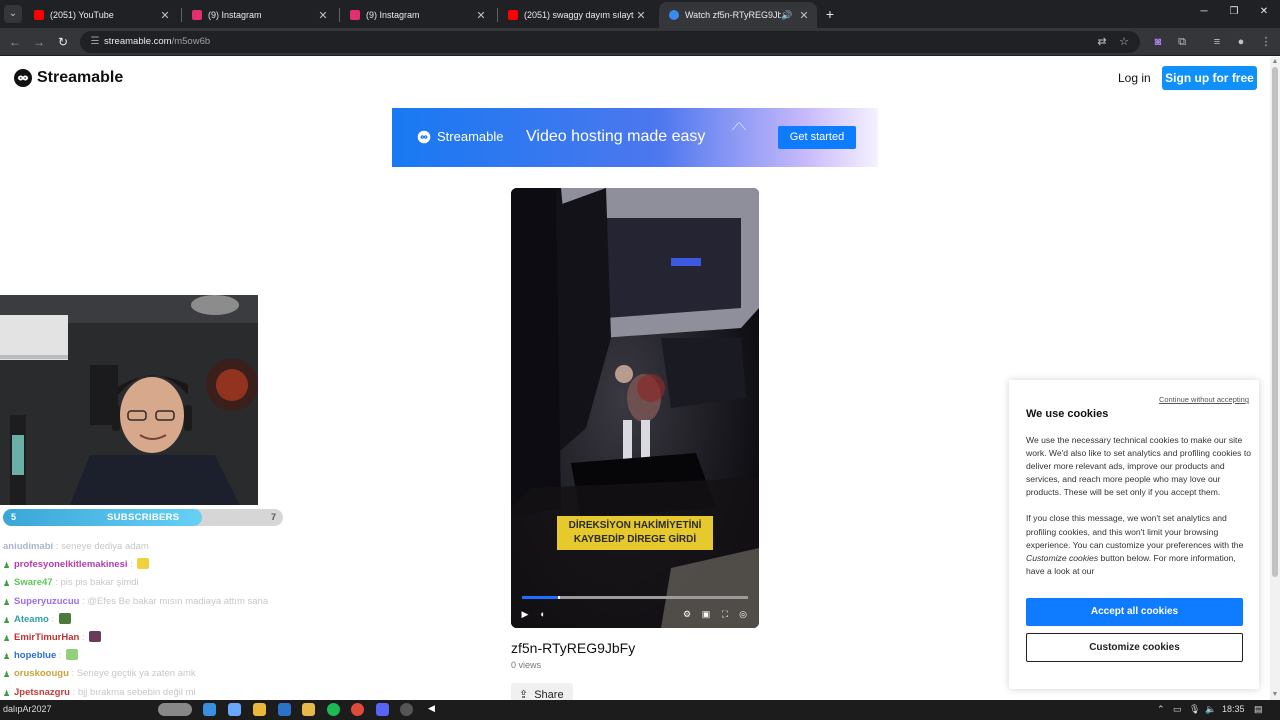 The width and height of the screenshot is (1280, 720). I want to click on chat-username: Ateamo, so click(31, 619).